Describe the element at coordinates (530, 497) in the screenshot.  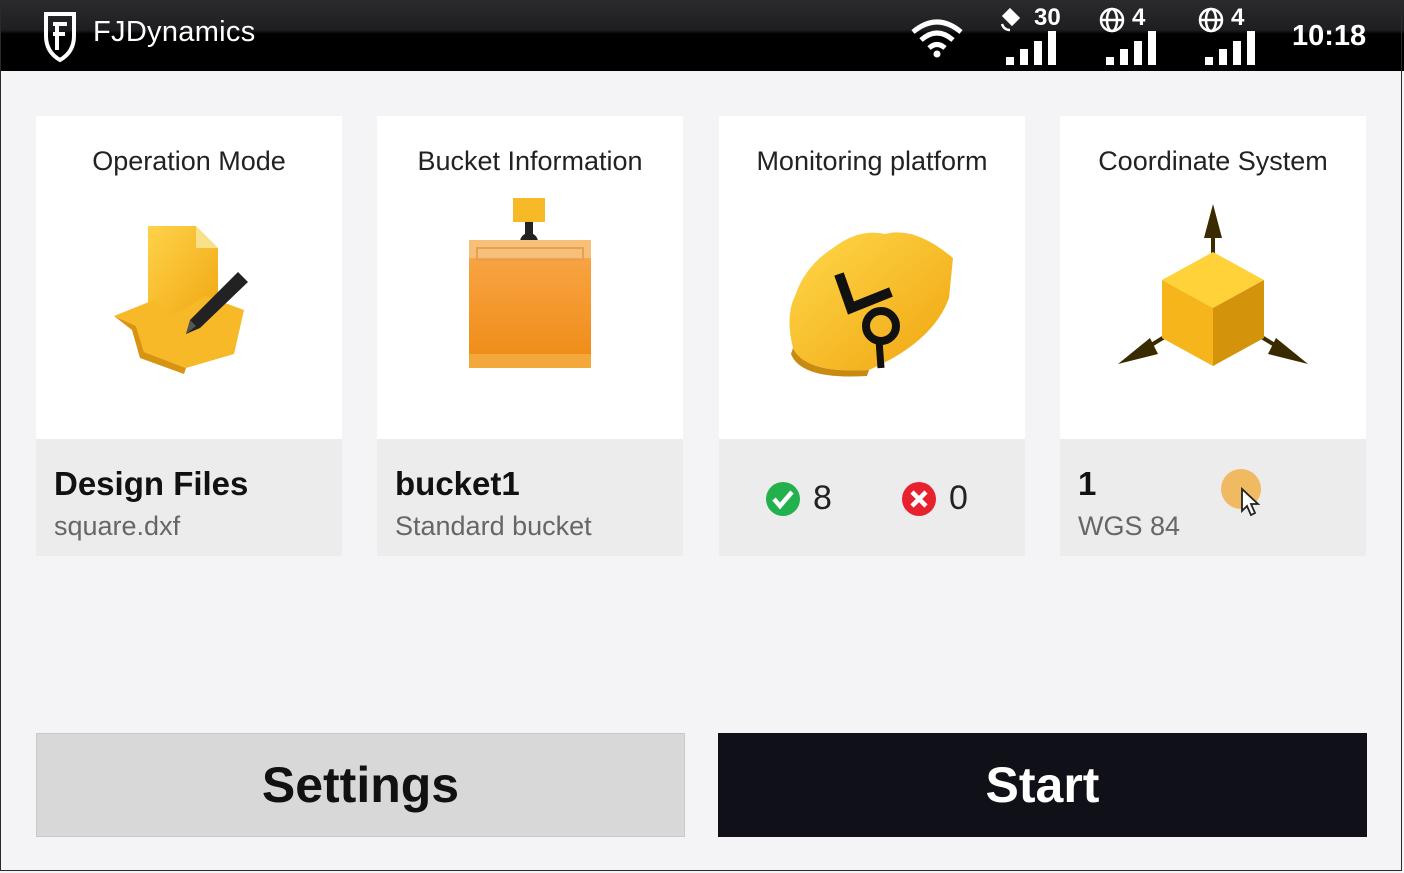
I see `card-footer: bucket1 Standard bucket` at that location.